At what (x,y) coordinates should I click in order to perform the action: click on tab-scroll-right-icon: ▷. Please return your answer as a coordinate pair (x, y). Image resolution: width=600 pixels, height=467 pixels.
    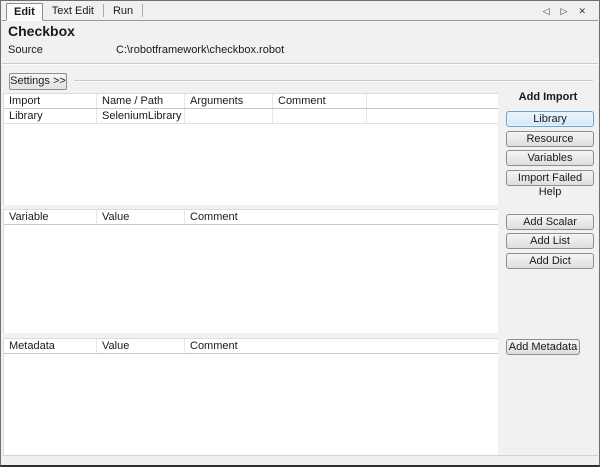
    Looking at the image, I should click on (564, 11).